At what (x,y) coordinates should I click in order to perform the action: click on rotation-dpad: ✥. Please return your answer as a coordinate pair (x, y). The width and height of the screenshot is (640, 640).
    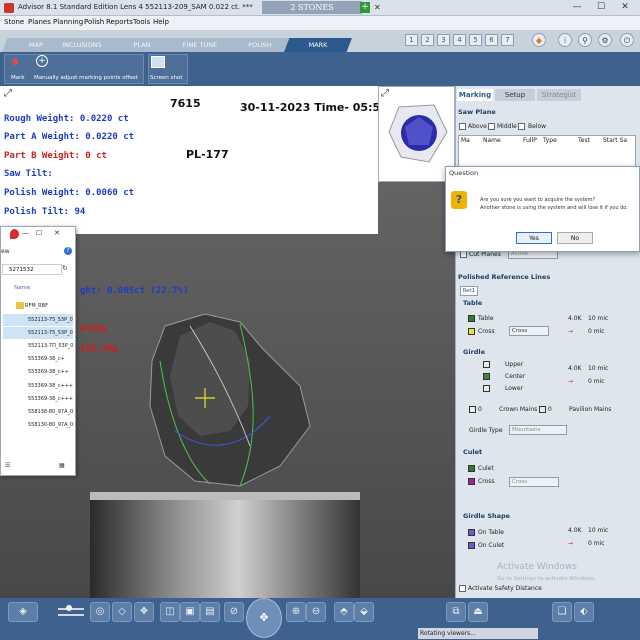
    Looking at the image, I should click on (264, 618).